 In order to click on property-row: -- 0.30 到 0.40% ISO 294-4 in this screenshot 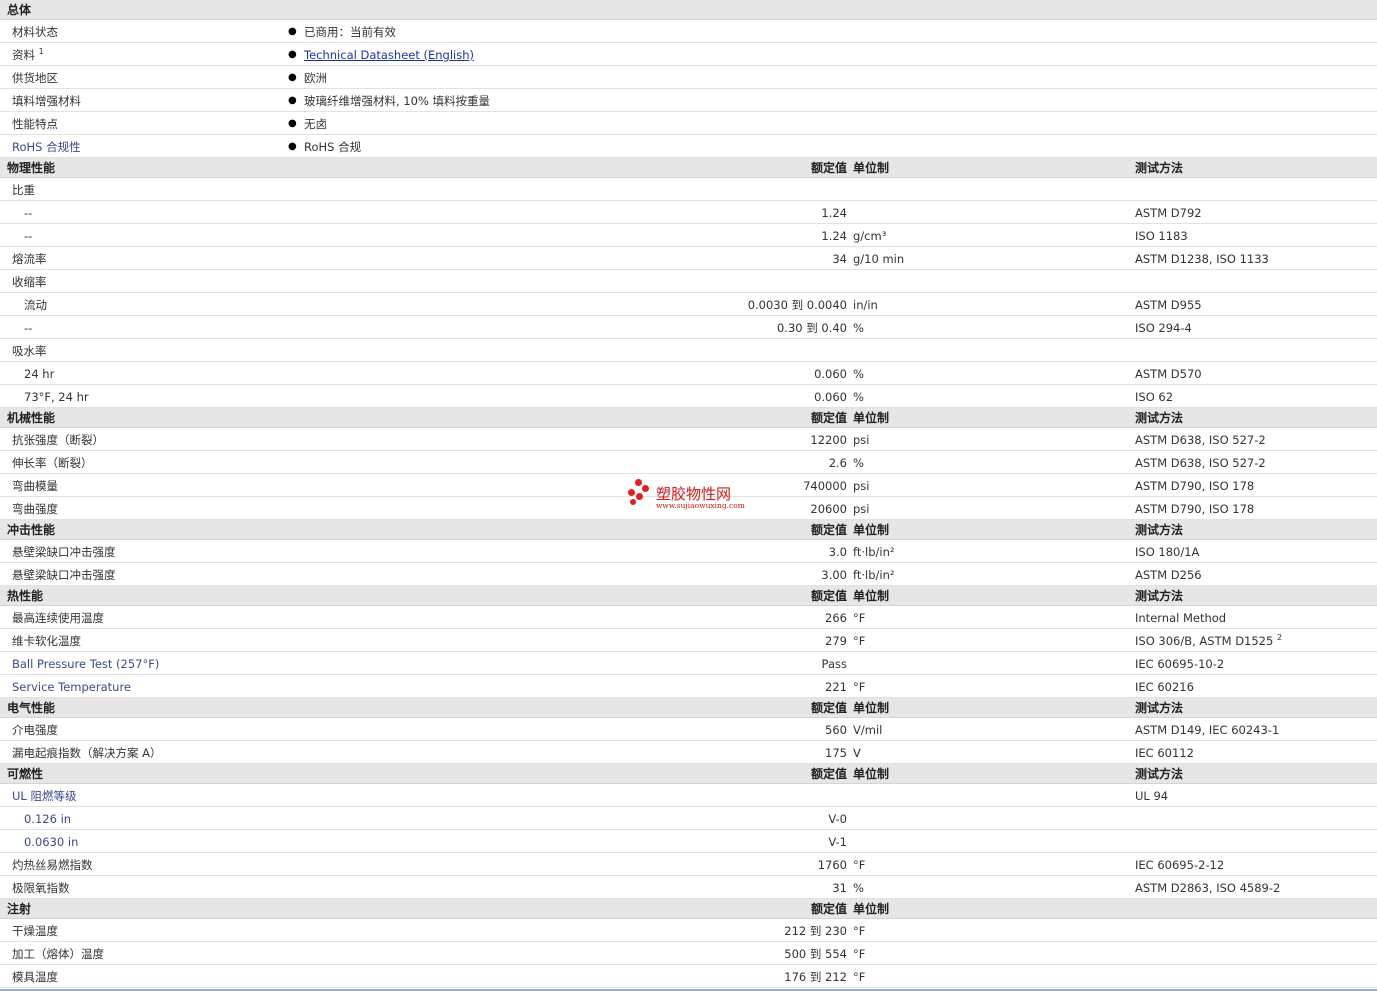, I will do `click(688, 327)`.